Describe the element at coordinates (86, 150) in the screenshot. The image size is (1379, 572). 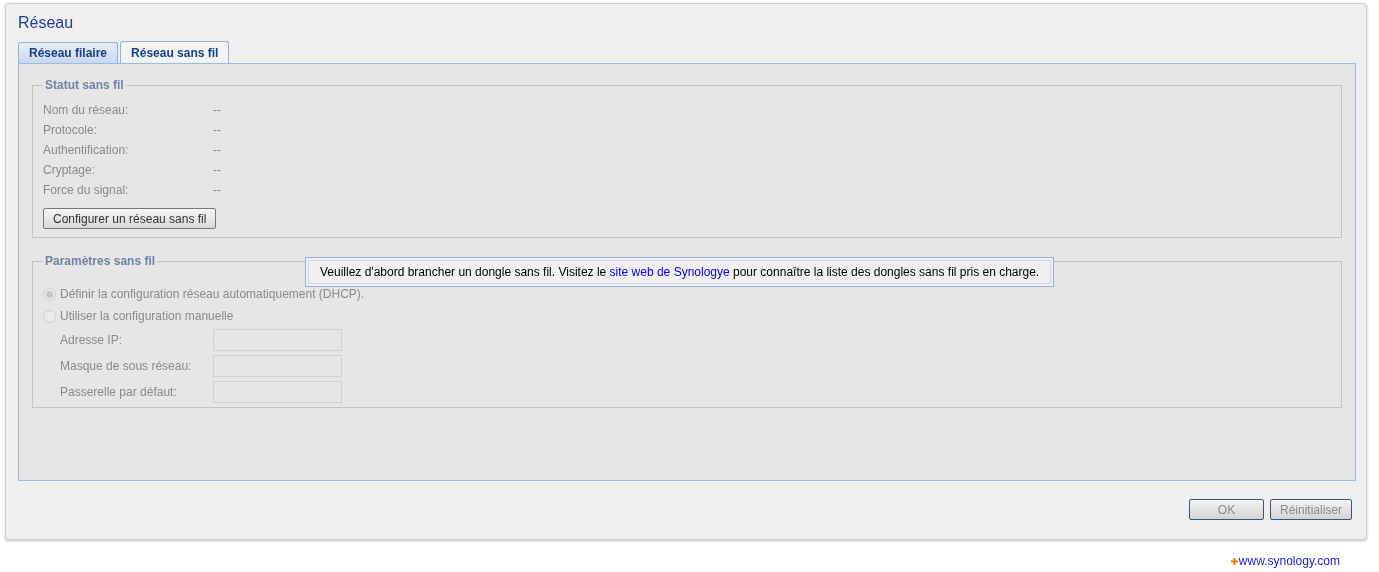
I see `field-label: Authentification:` at that location.